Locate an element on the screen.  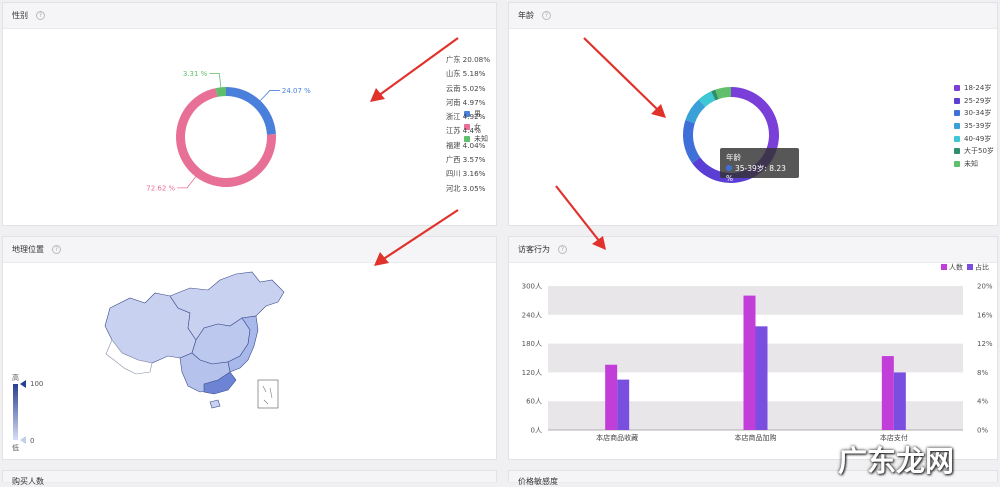
annotation-arrows is located at coordinates (518, 151).